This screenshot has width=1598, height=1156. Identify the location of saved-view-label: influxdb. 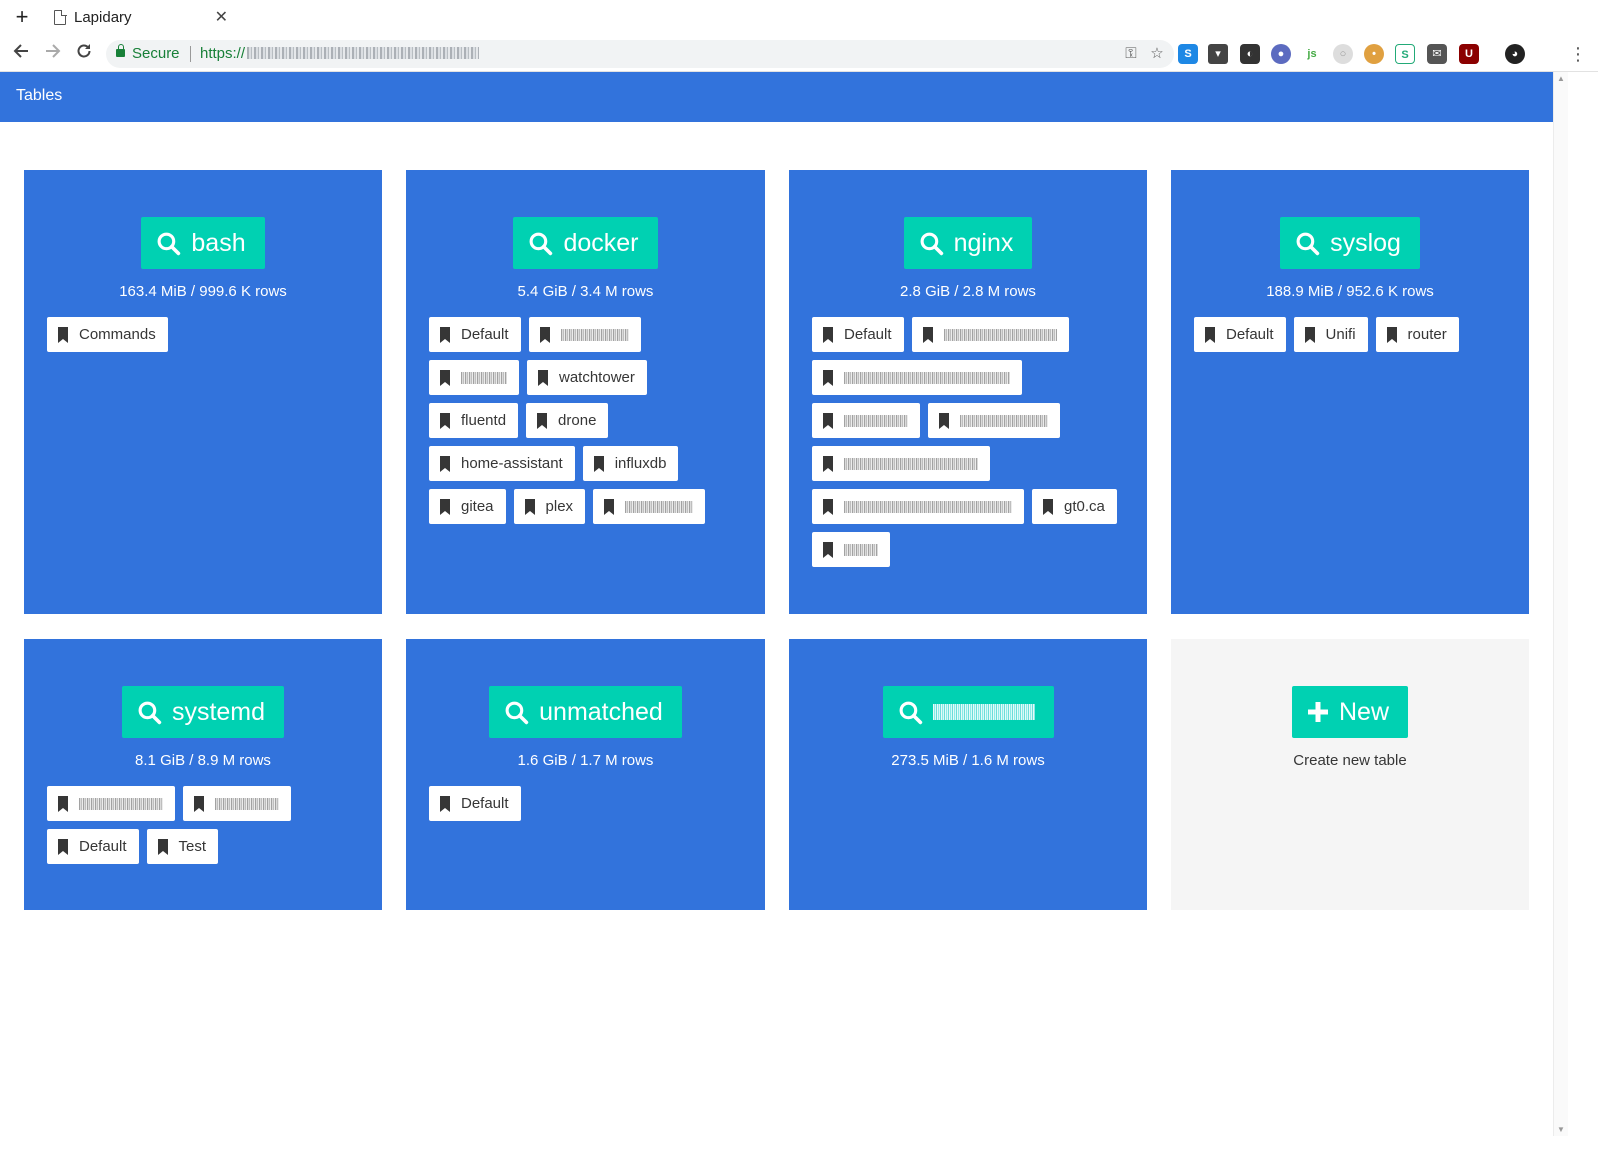
(640, 463).